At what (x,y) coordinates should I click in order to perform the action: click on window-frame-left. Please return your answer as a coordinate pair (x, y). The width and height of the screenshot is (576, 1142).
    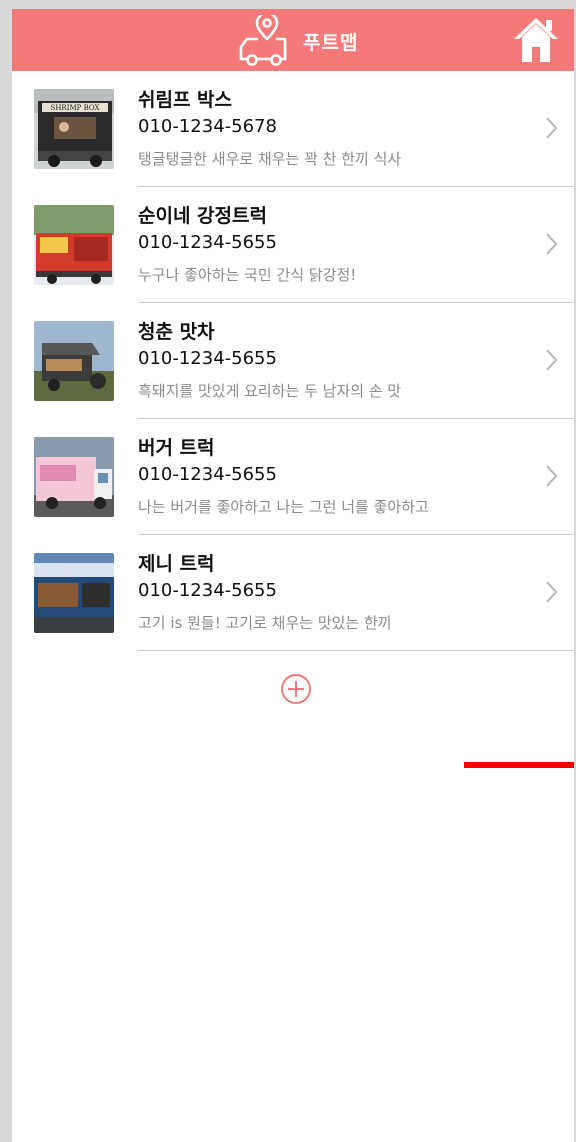
    Looking at the image, I should click on (6, 571).